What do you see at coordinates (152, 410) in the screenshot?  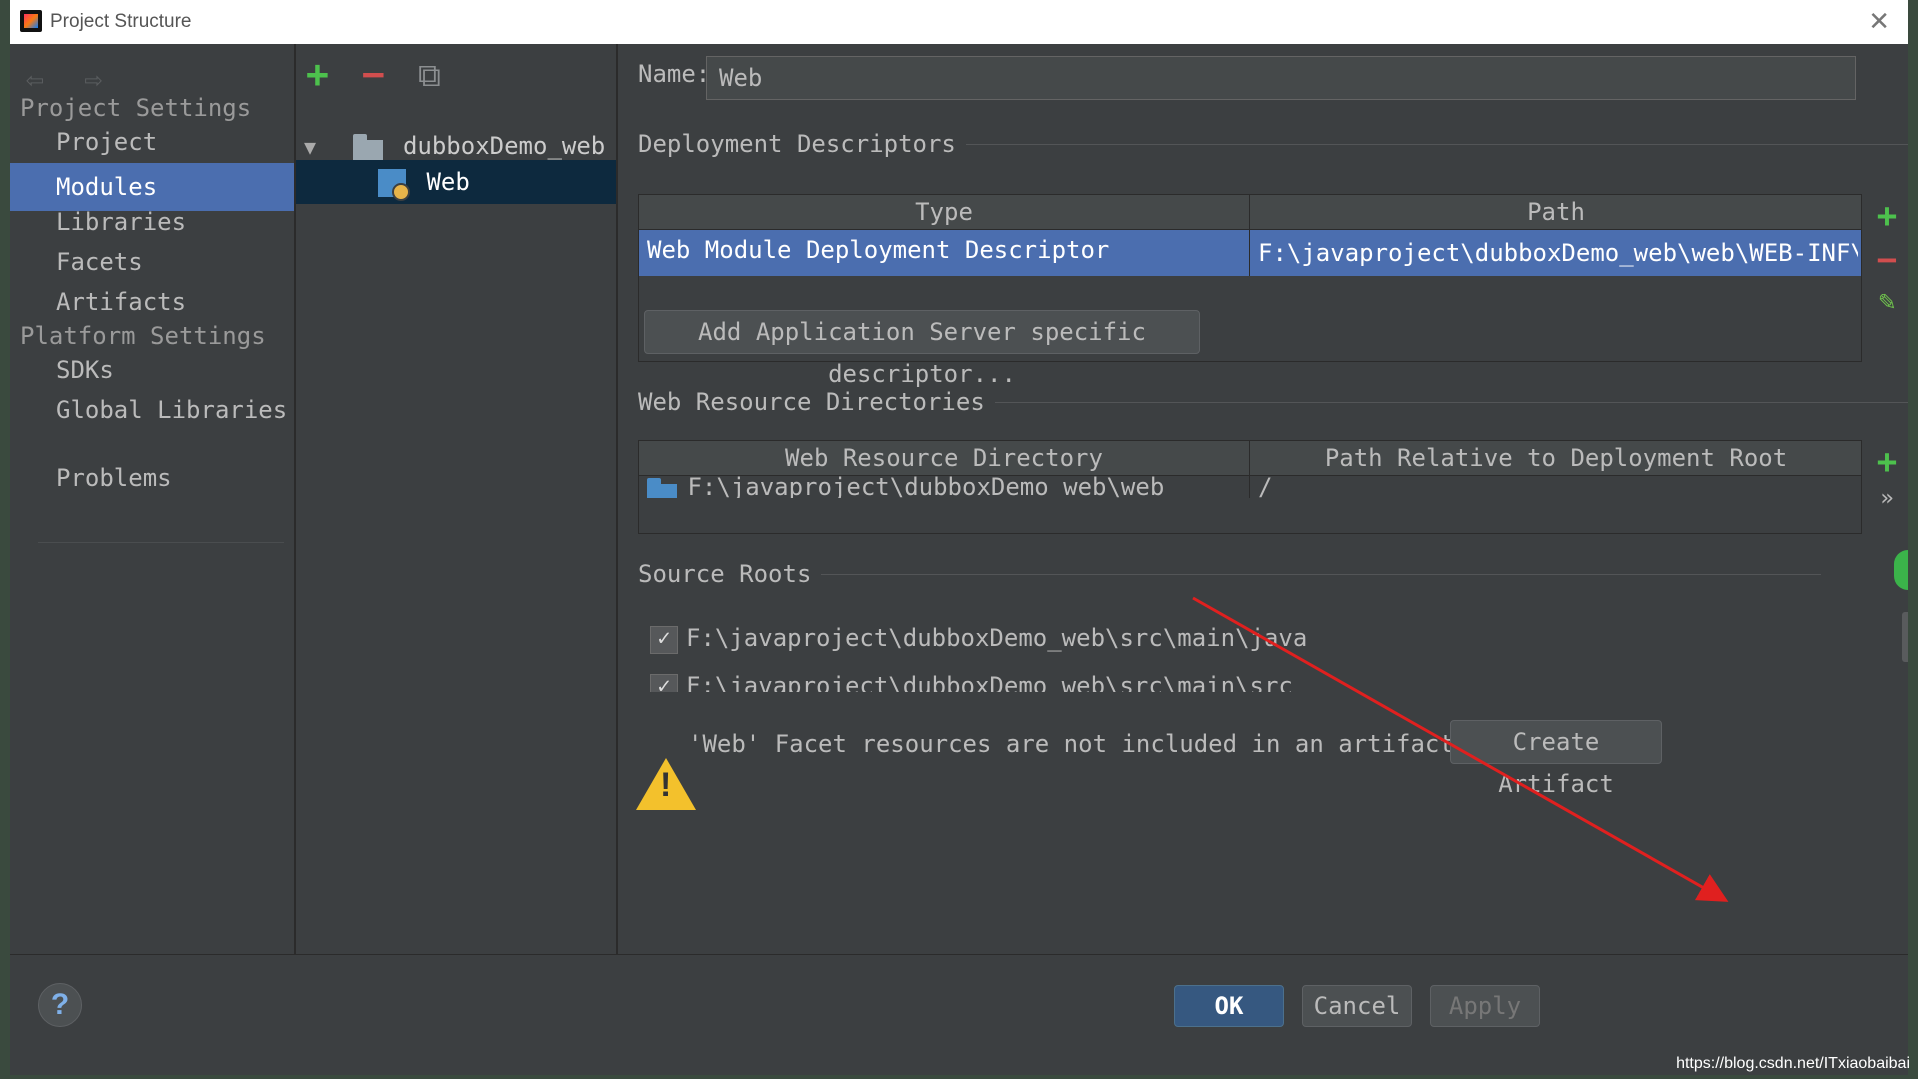 I see `nav-item-global-libraries: Global Libraries` at bounding box center [152, 410].